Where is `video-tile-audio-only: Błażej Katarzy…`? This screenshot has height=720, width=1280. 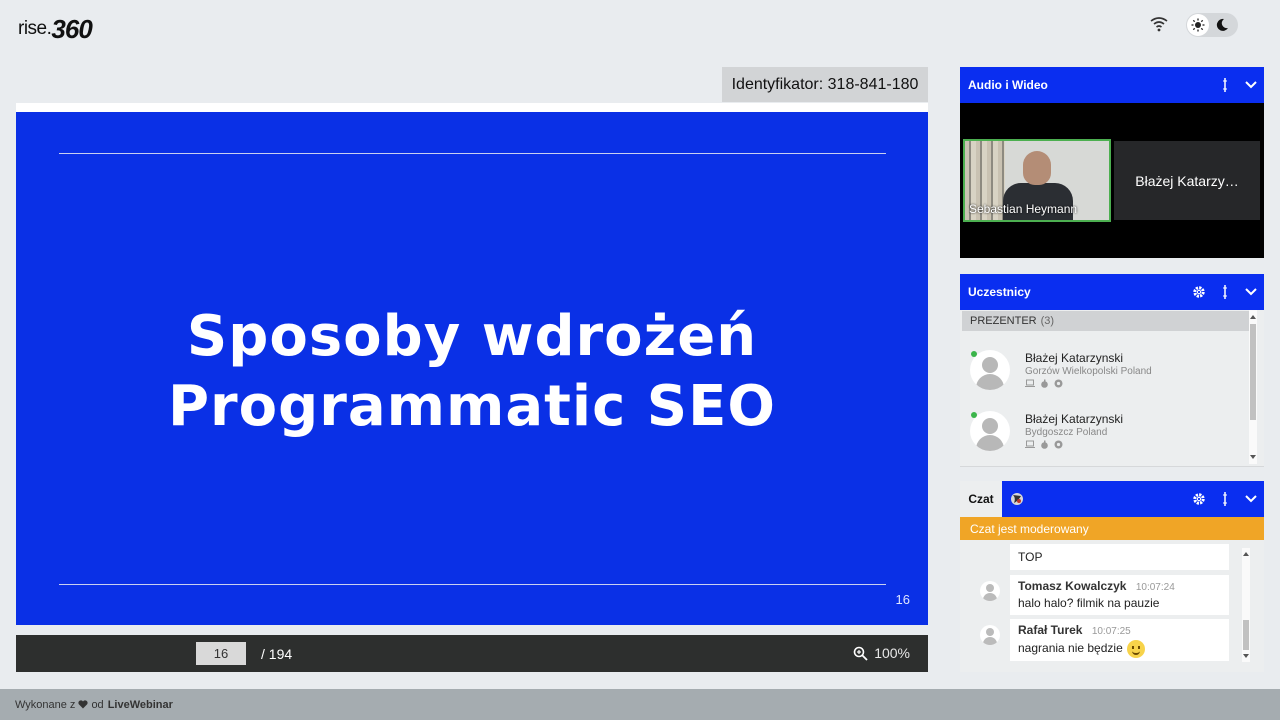
video-tile-audio-only: Błażej Katarzy… is located at coordinates (1187, 180).